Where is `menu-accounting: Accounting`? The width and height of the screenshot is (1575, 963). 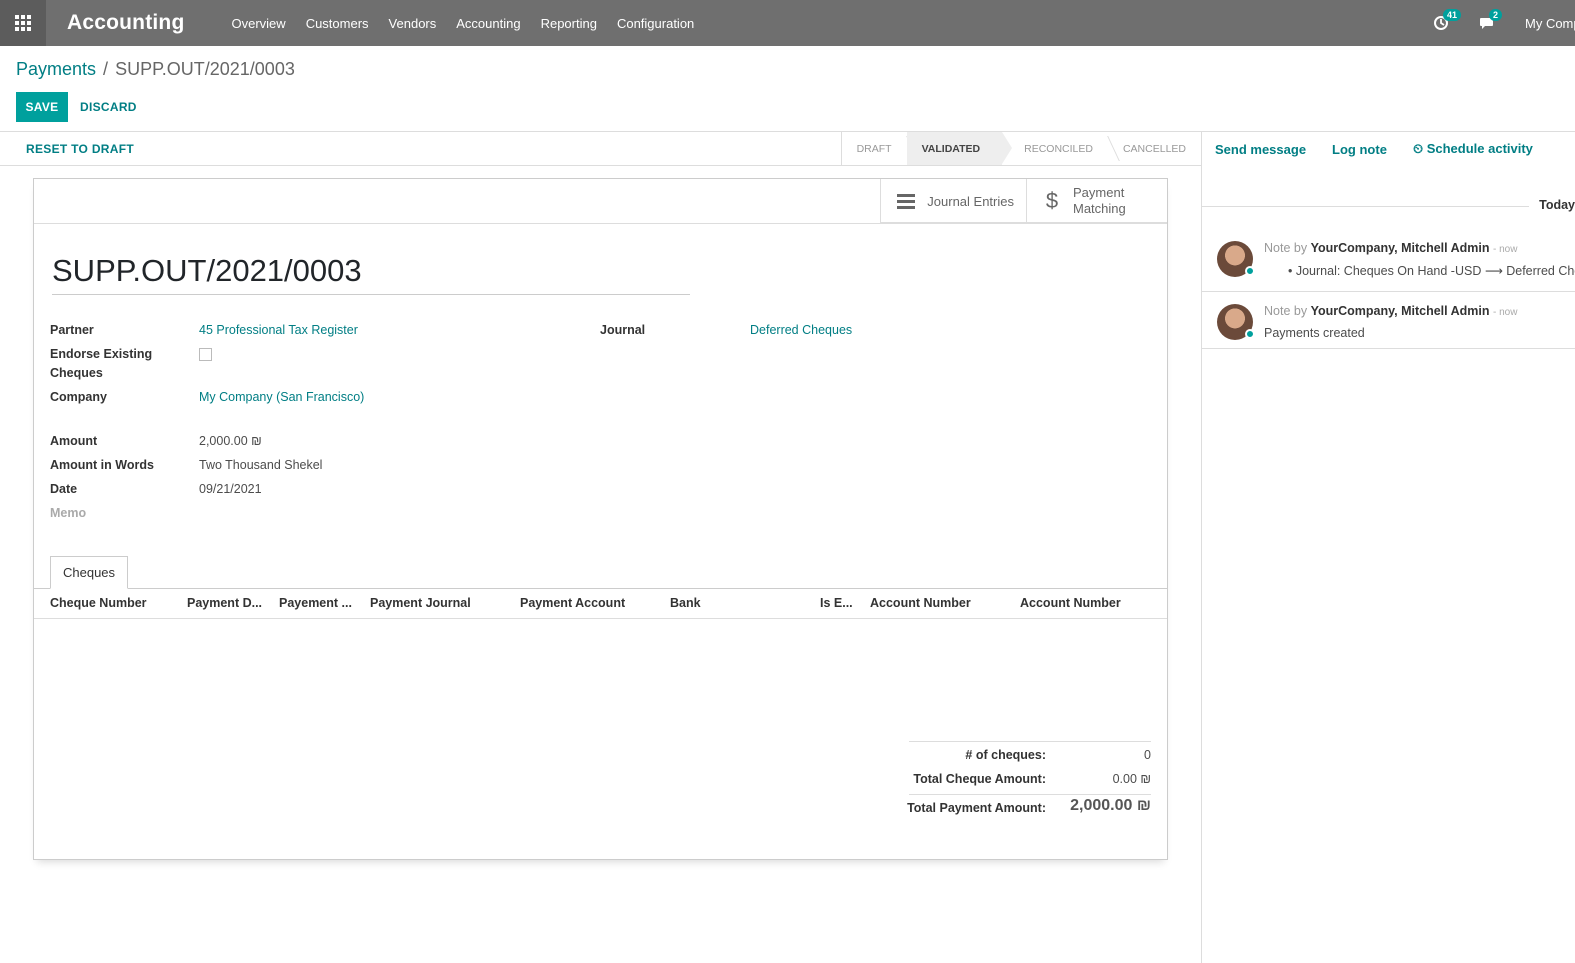
menu-accounting: Accounting is located at coordinates (488, 23).